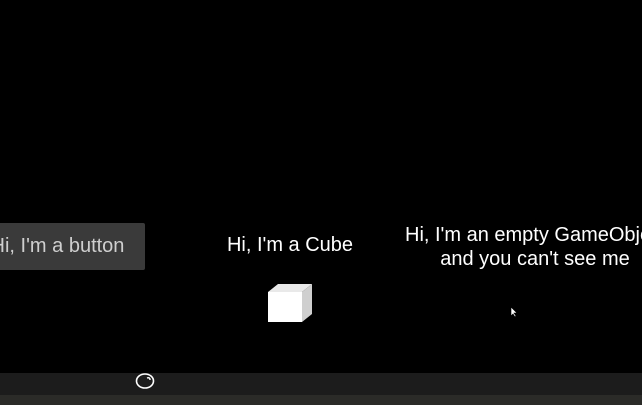  Describe the element at coordinates (290, 245) in the screenshot. I see `cube-label: Hi, I'm a Cube` at that location.